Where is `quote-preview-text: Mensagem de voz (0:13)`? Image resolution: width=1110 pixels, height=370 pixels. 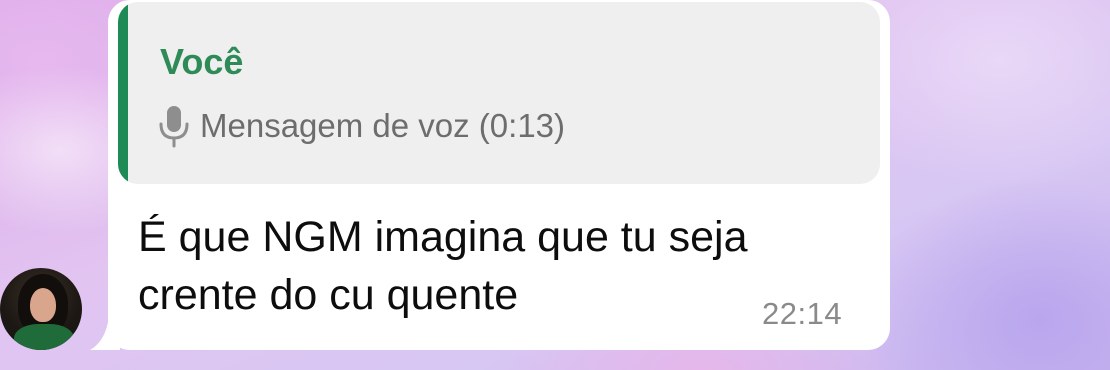 quote-preview-text: Mensagem de voz (0:13) is located at coordinates (383, 125).